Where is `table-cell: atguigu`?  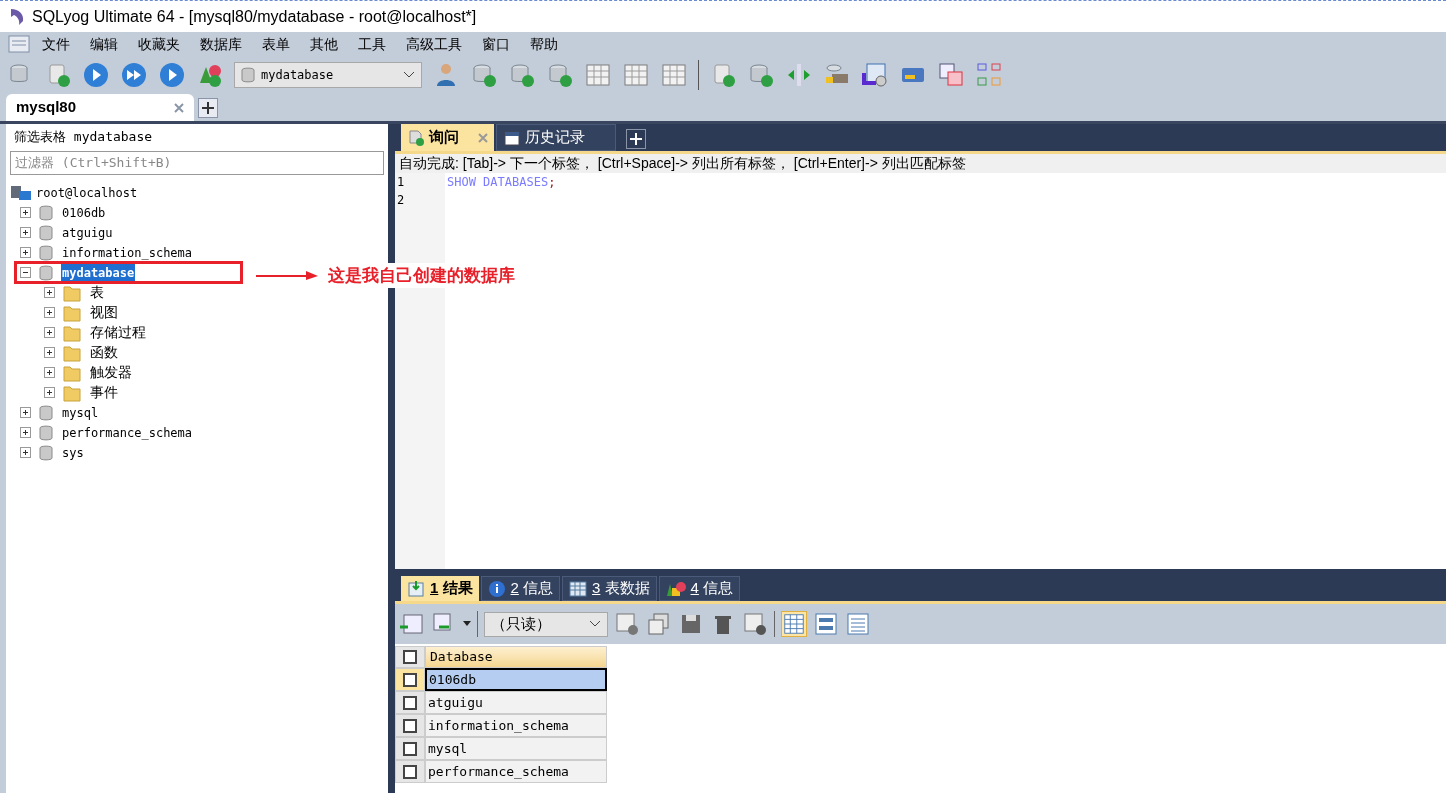 table-cell: atguigu is located at coordinates (516, 702).